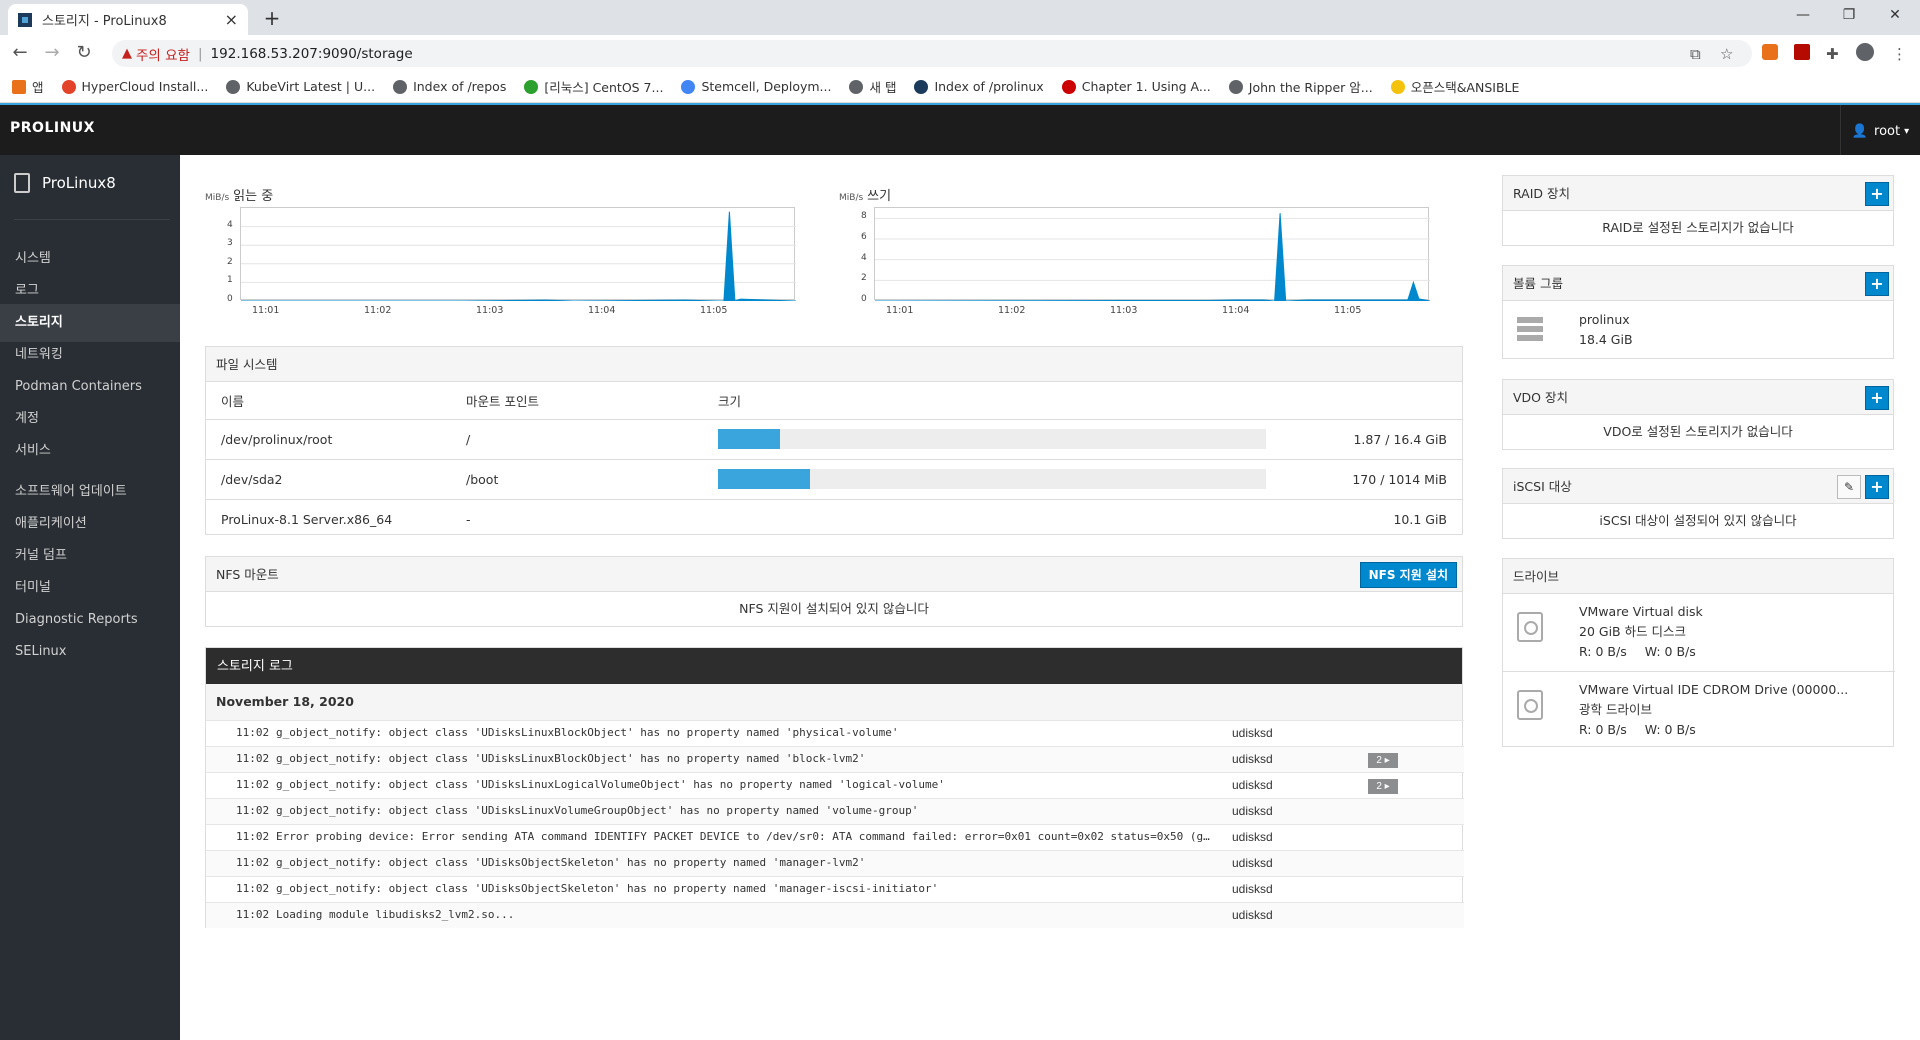 Image resolution: width=1920 pixels, height=1040 pixels. What do you see at coordinates (1542, 193) in the screenshot?
I see `raid-title: RAID 장치` at bounding box center [1542, 193].